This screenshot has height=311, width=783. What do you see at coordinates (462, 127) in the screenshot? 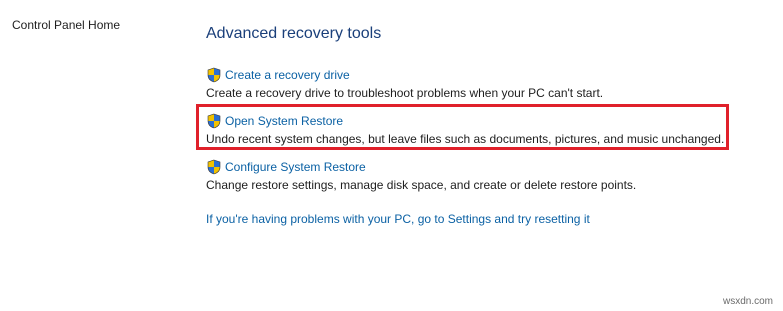
I see `highlight-annotation-box` at bounding box center [462, 127].